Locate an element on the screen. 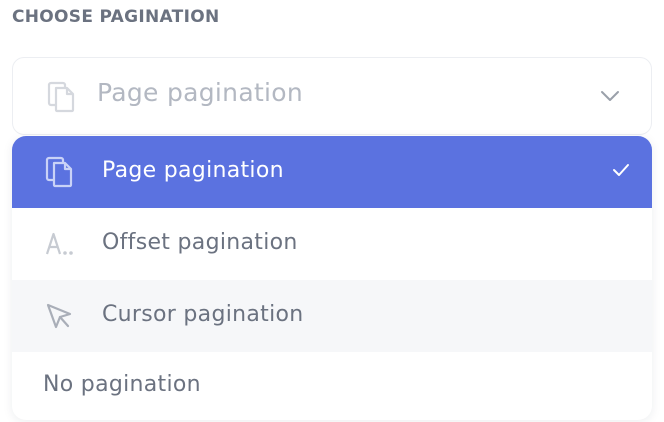 The width and height of the screenshot is (664, 422). option-label: Page pagination is located at coordinates (193, 170).